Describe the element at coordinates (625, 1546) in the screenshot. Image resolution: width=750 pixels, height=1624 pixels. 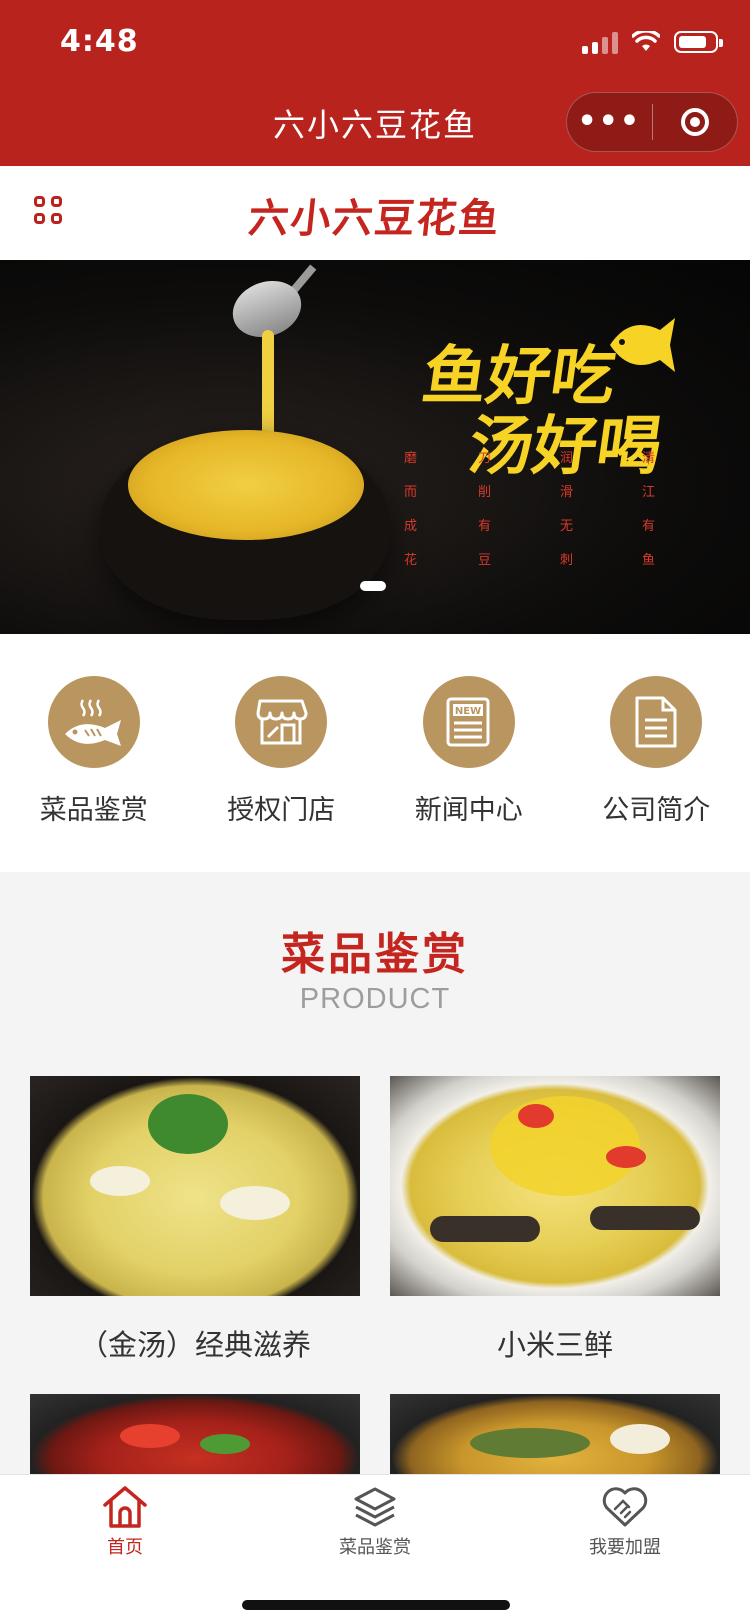
I see `tab-label: 我要加盟` at that location.